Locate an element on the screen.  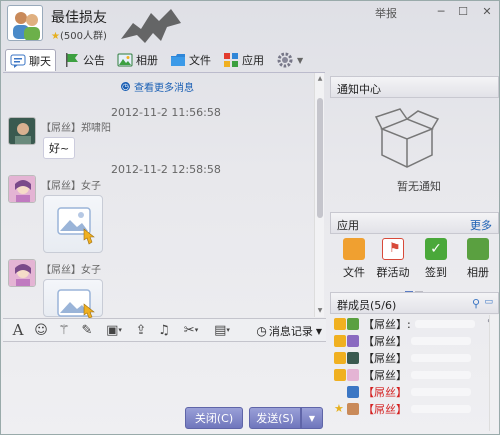
emoji-icon: ☺ is located at coordinates (41, 330).